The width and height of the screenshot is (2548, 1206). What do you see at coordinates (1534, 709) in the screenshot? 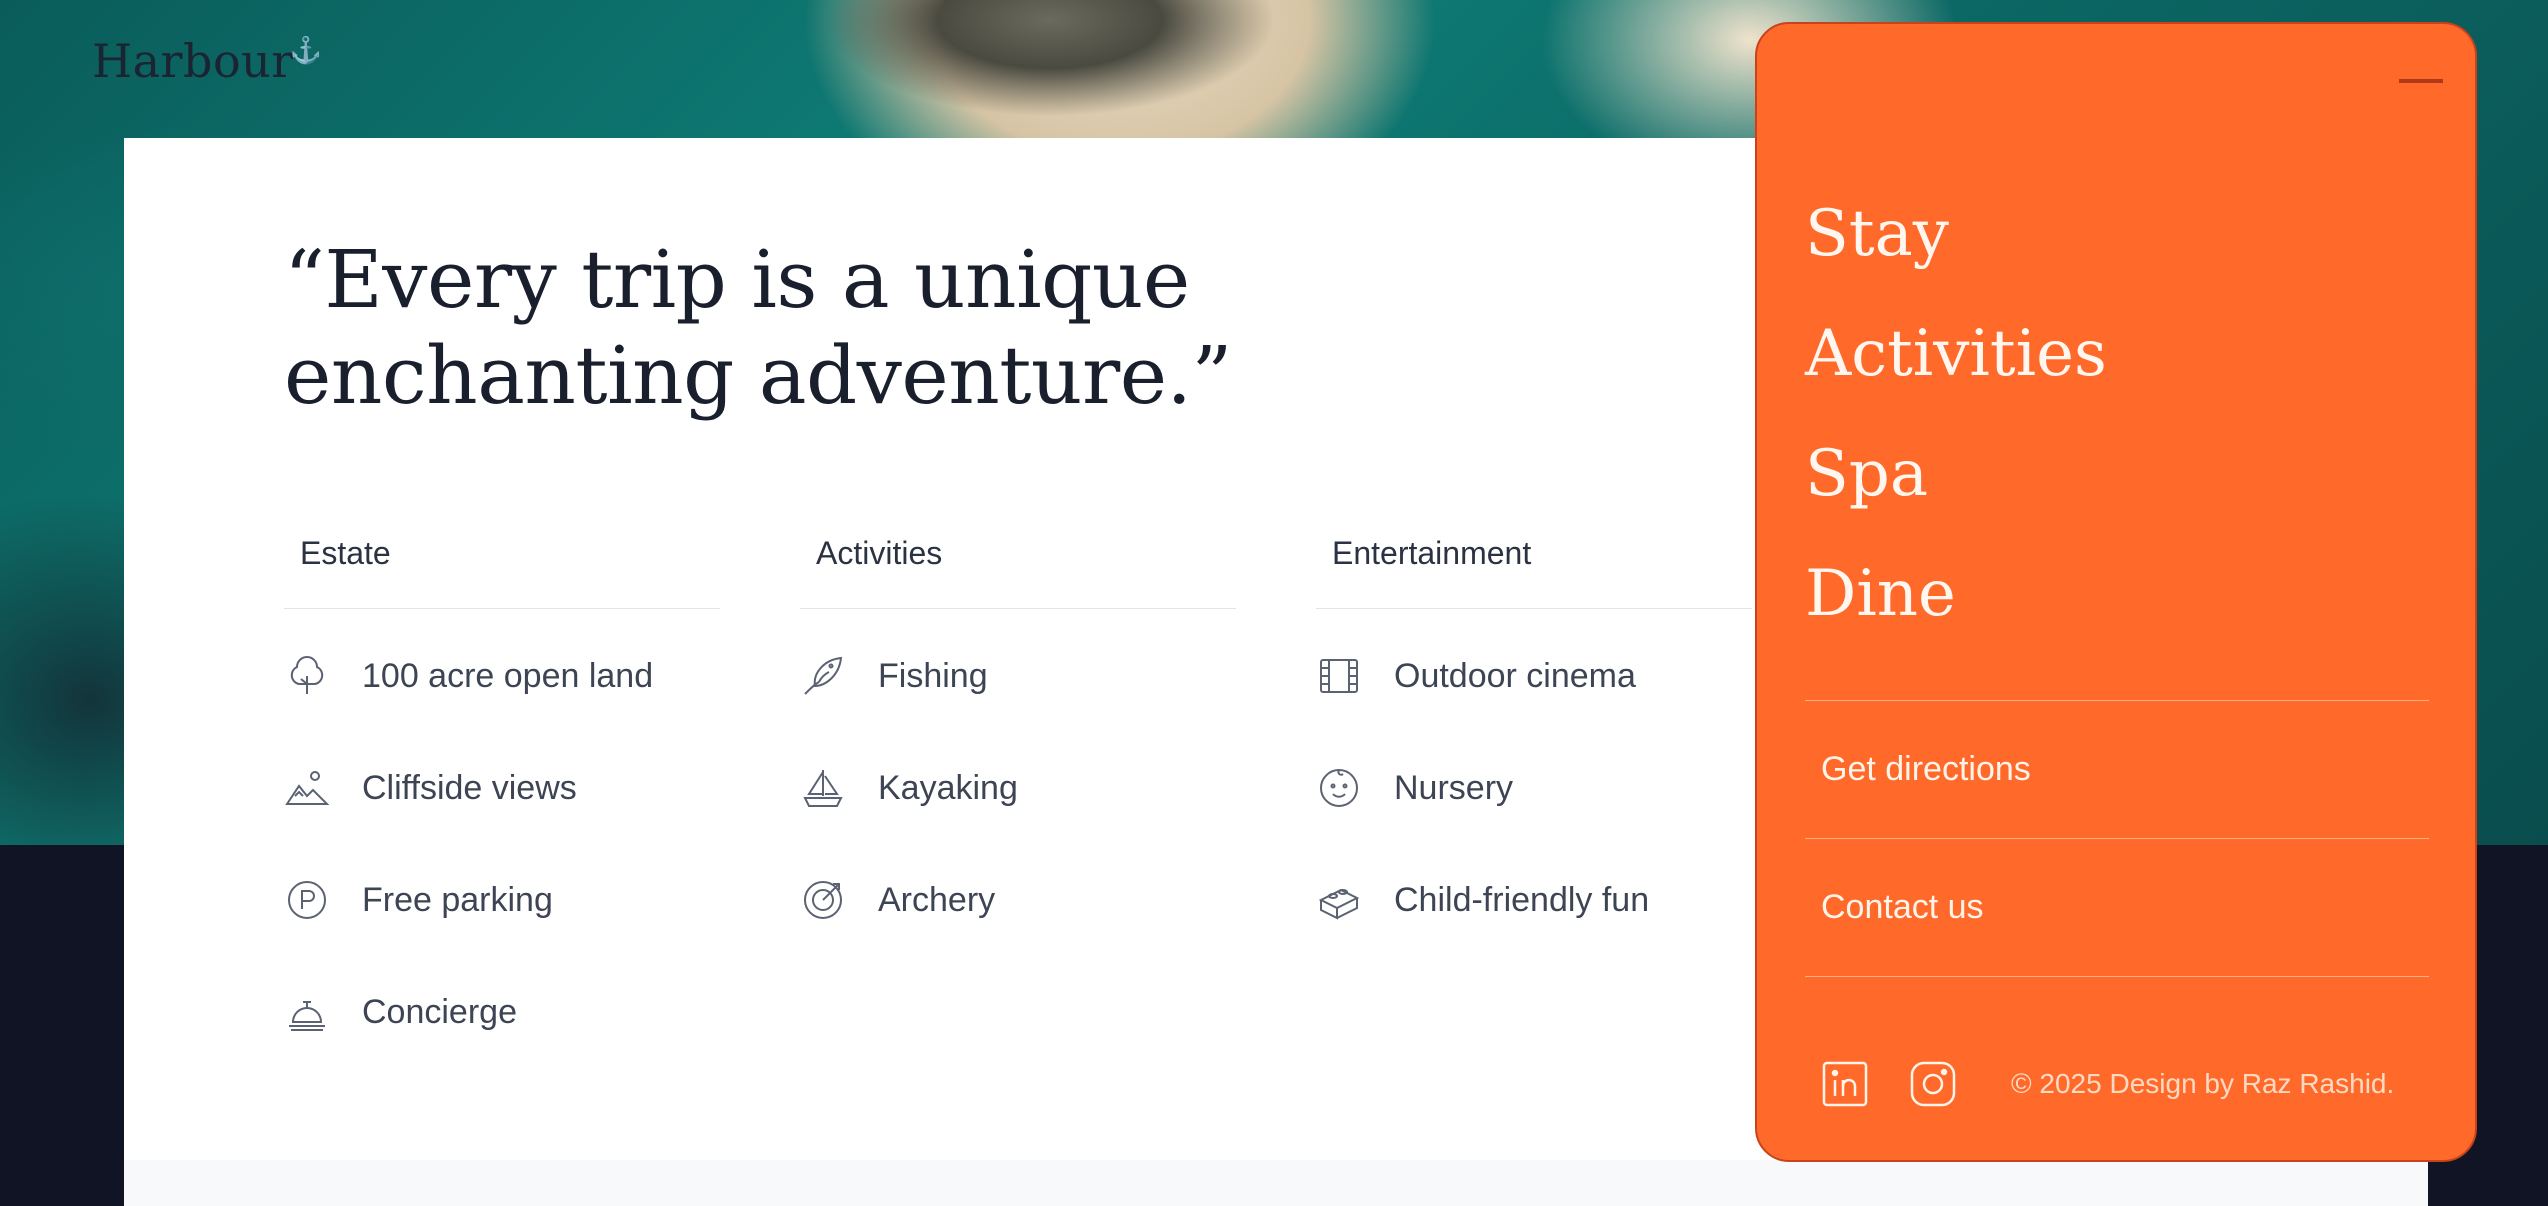
I see `list-item: Outdoor cinema` at bounding box center [1534, 709].